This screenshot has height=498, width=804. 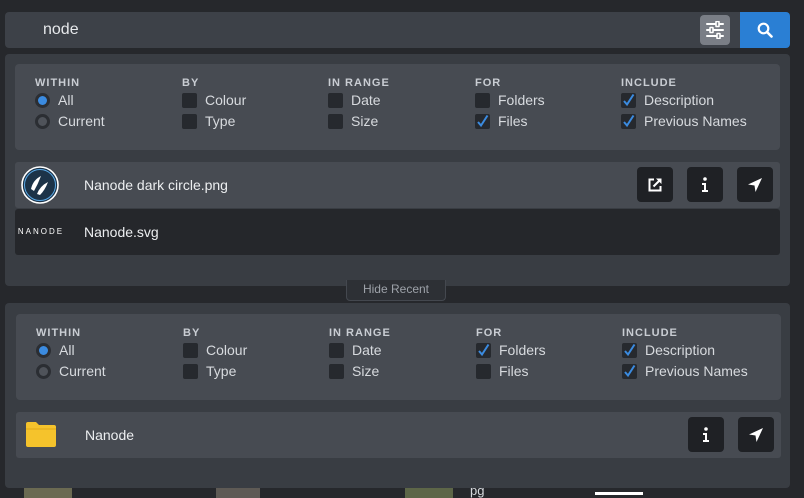 I want to click on result-name: Nanode.svg, so click(x=121, y=232).